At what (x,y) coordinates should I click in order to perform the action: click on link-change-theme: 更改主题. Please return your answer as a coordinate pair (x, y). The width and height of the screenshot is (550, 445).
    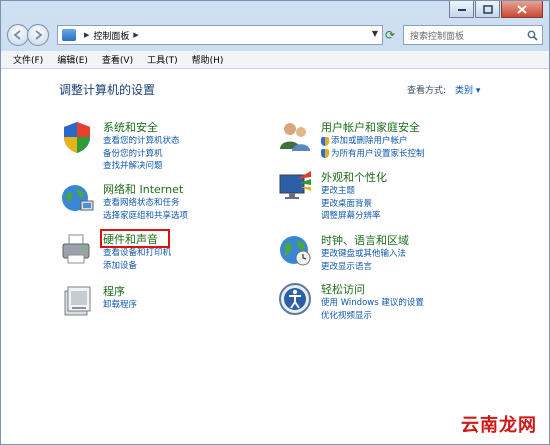
    Looking at the image, I should click on (351, 191).